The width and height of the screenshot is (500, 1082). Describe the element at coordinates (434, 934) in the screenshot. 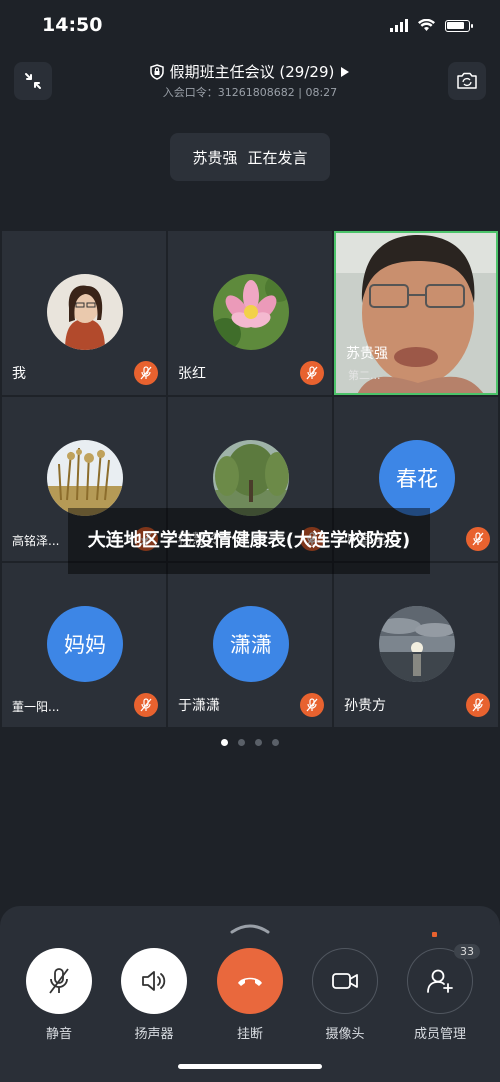

I see `notification-dot` at that location.